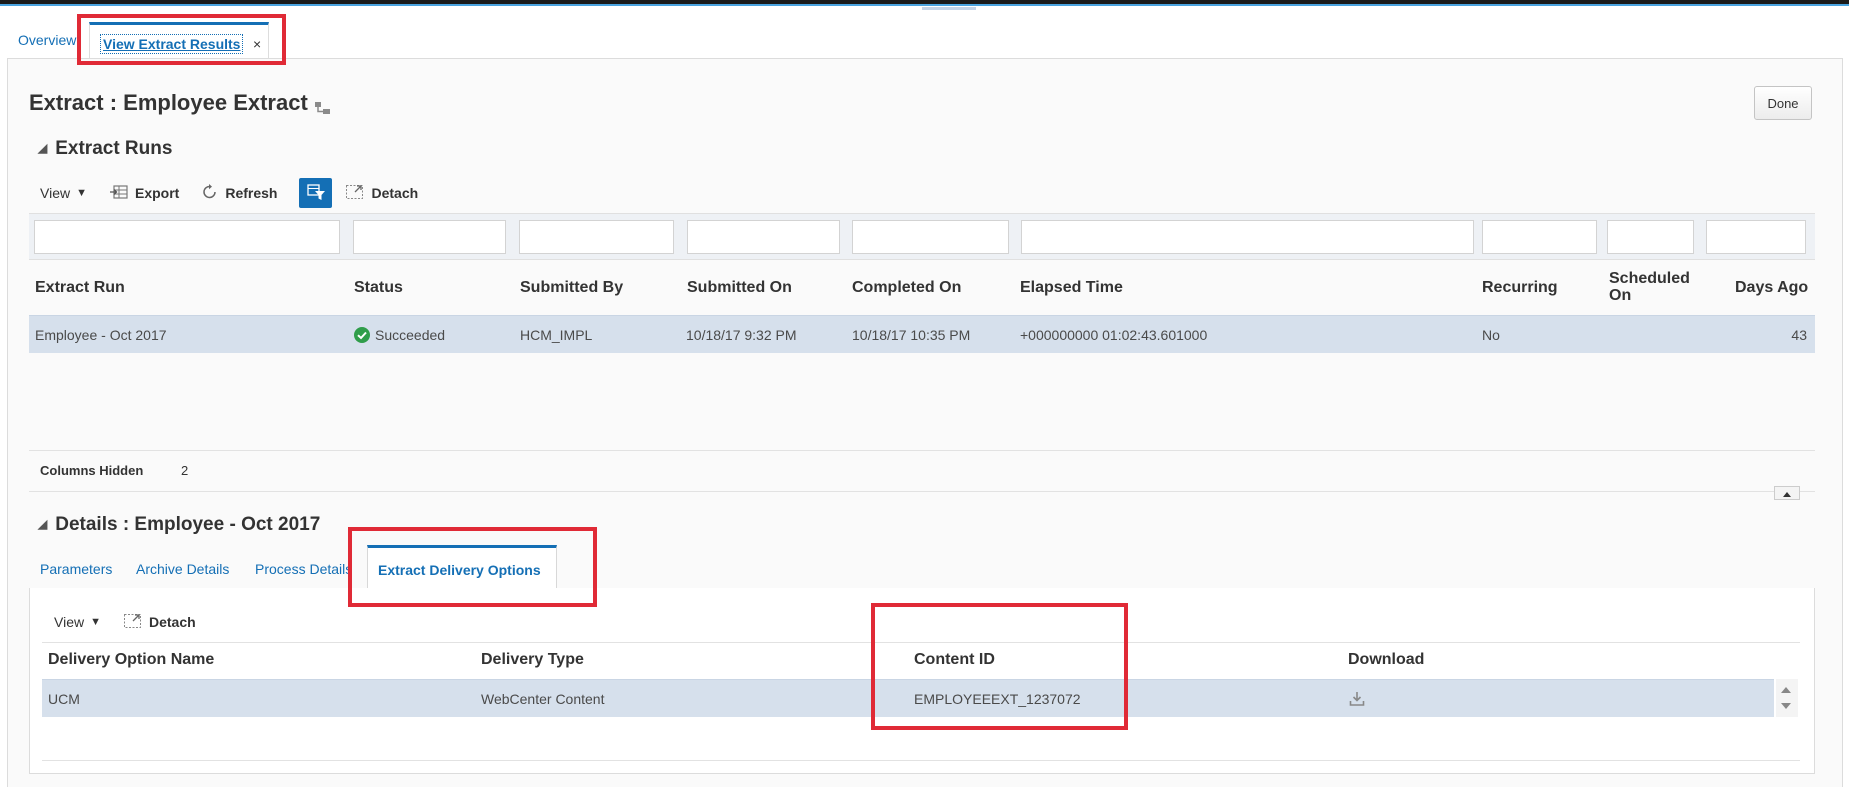 The height and width of the screenshot is (787, 1849). I want to click on cell-content-id: EMPLOYEEEXT_1237072, so click(997, 699).